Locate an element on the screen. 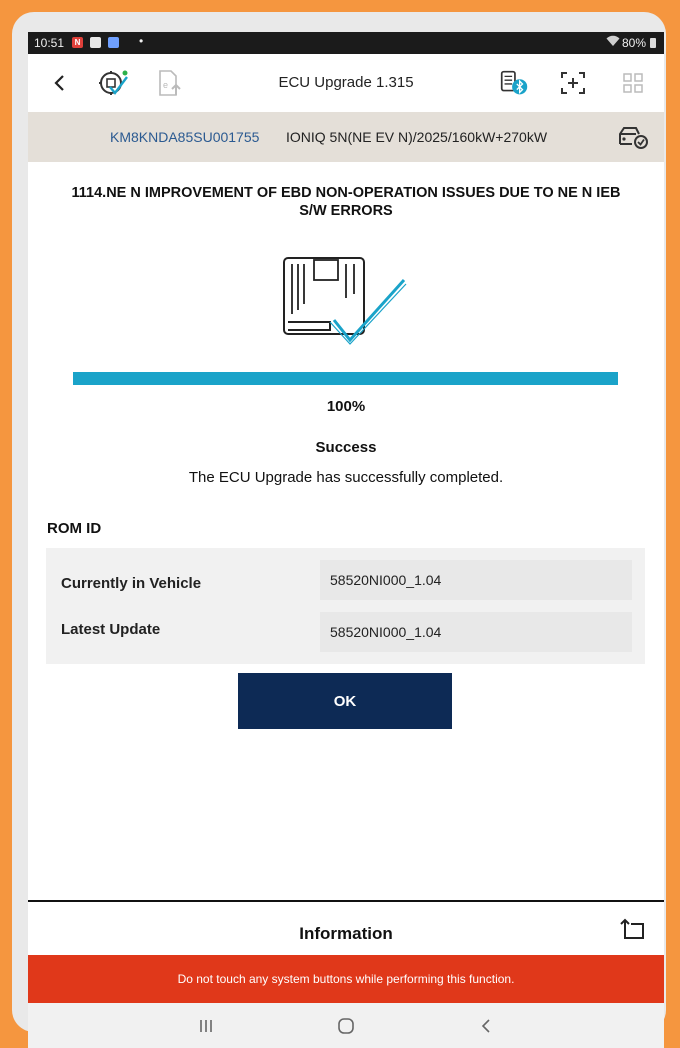 The width and height of the screenshot is (680, 1048). ecu-check-icon is located at coordinates (113, 82).